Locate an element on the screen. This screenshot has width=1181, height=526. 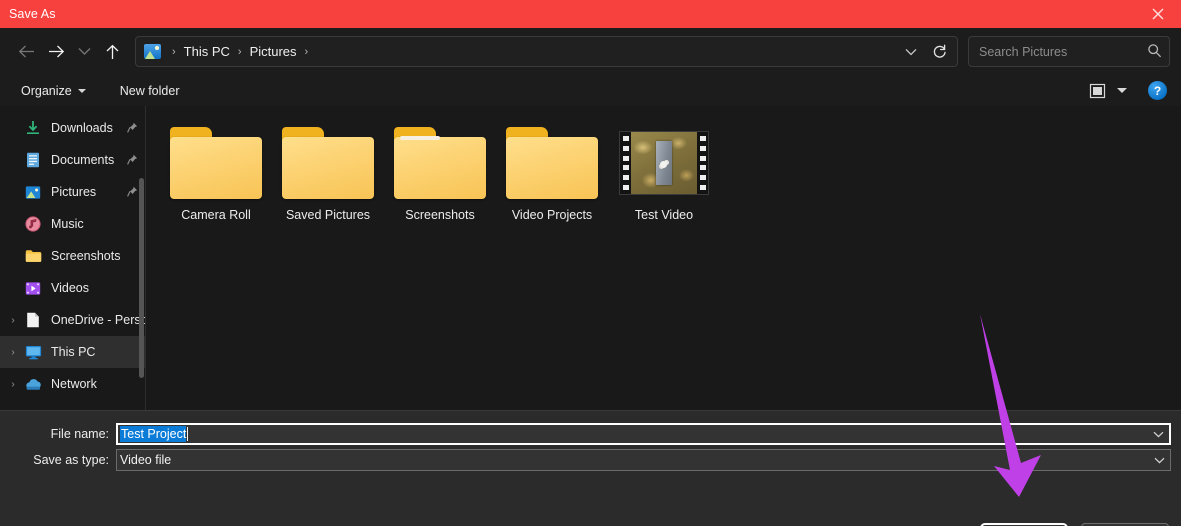
recent-locations-chevron-down-icon is located at coordinates (84, 52).